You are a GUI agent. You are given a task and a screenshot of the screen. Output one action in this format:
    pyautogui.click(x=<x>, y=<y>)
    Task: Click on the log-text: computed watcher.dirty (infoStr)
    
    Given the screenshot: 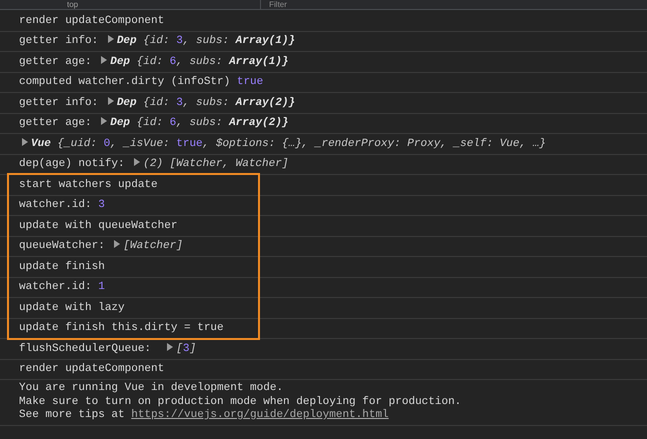 What is the action you would take?
    pyautogui.click(x=125, y=82)
    